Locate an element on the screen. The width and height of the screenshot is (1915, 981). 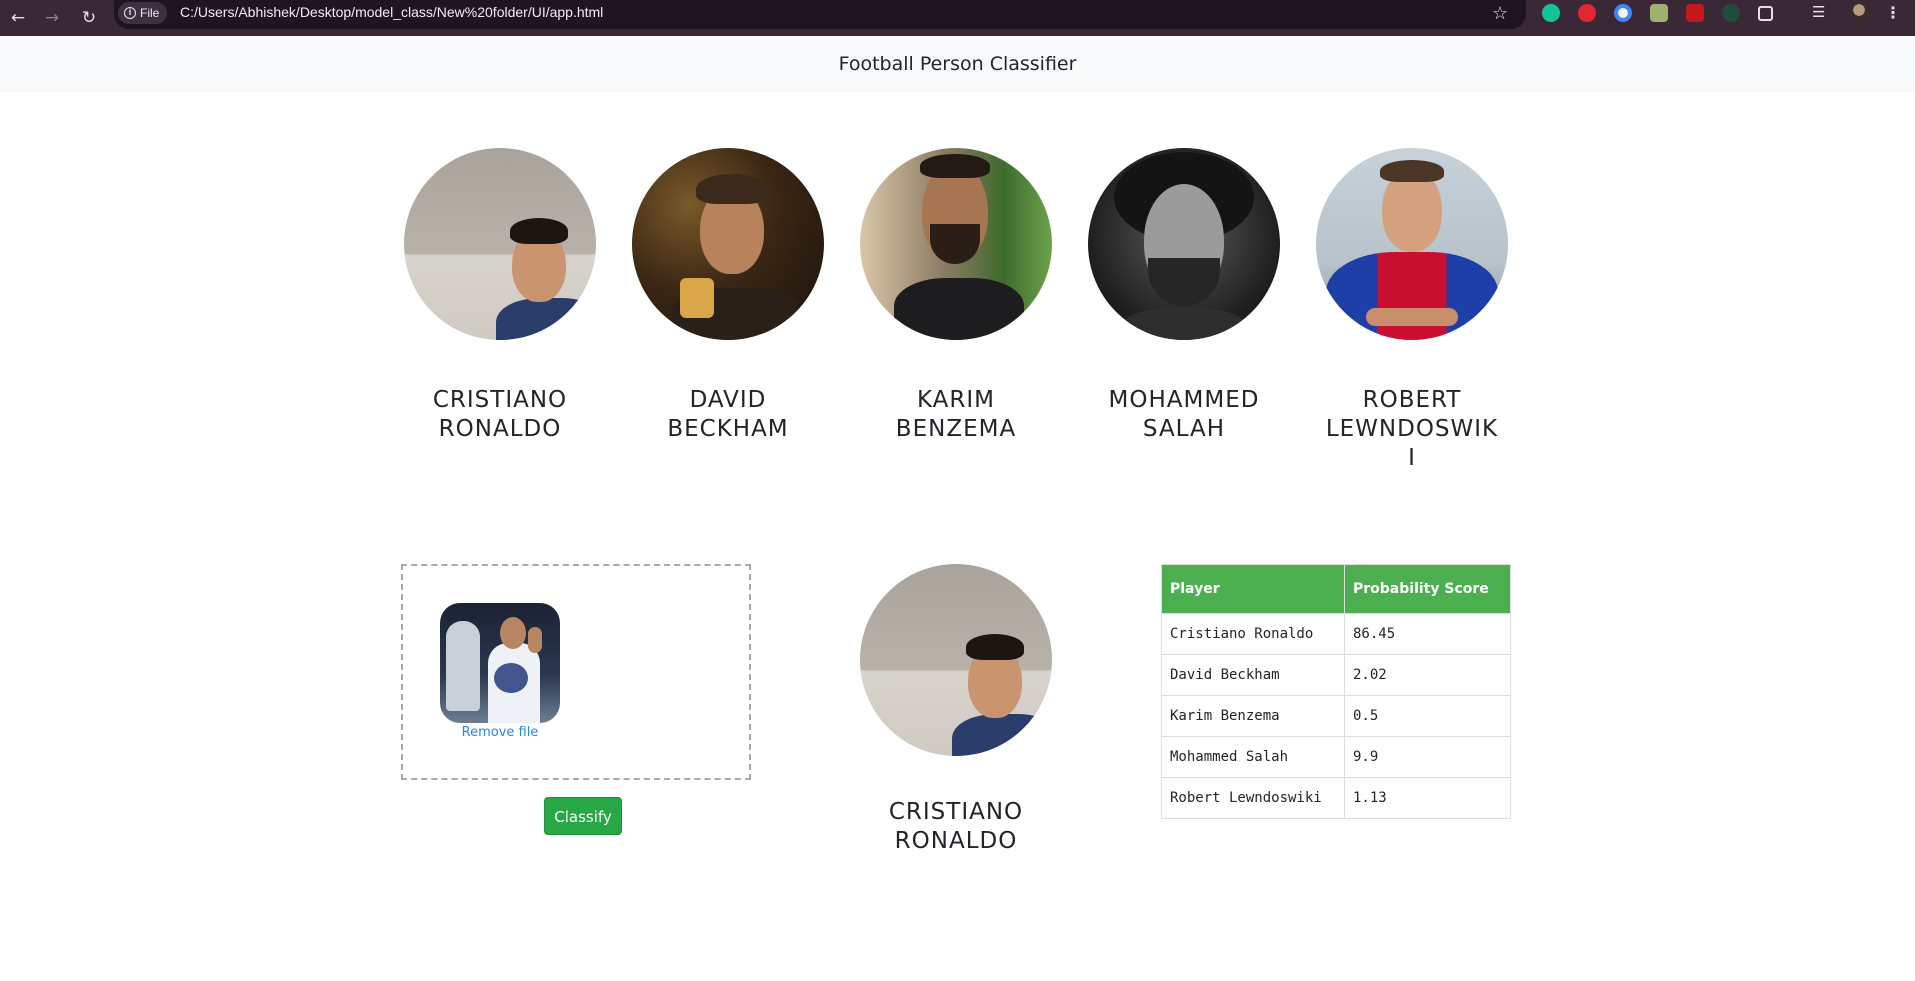
image-extension-icon is located at coordinates (1659, 13).